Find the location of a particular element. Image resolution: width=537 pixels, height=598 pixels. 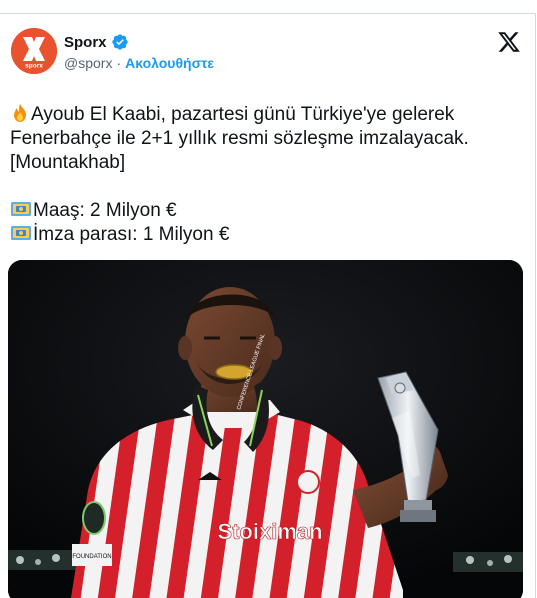

handle-row: @sporx · Ακολουθήστε is located at coordinates (139, 63).